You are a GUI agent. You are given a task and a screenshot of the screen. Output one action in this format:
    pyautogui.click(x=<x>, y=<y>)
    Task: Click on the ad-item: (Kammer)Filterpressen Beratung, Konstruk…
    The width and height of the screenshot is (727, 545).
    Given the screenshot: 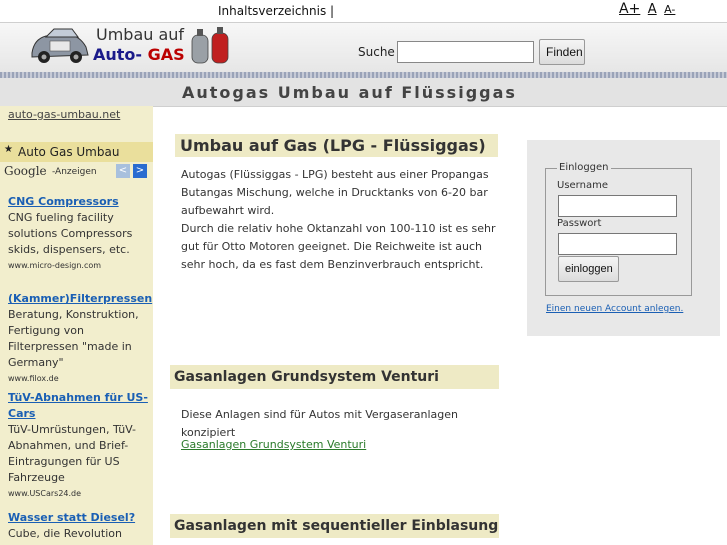 What is the action you would take?
    pyautogui.click(x=80, y=339)
    